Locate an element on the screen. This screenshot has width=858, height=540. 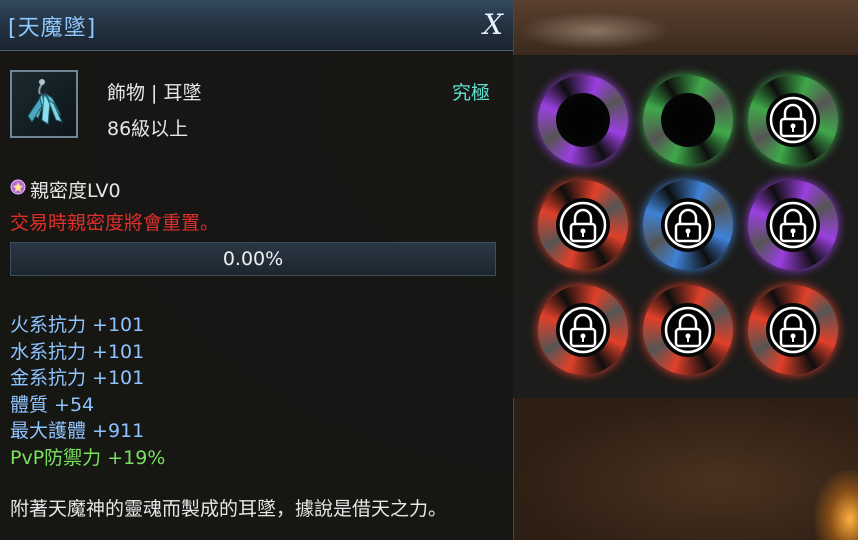
item-grade: 究極 is located at coordinates (471, 93).